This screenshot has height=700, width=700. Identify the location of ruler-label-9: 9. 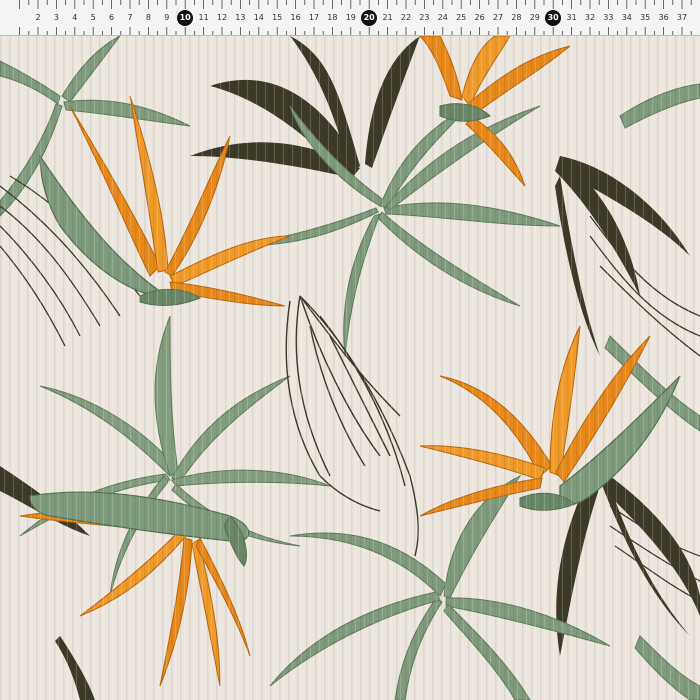
(167, 17).